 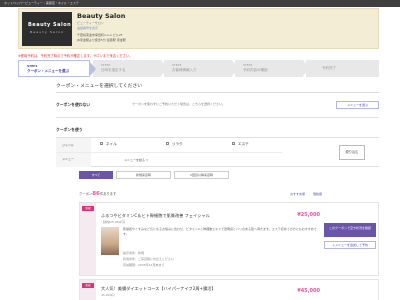 What do you see at coordinates (108, 194) in the screenshot?
I see `count-suffix: 件あります` at bounding box center [108, 194].